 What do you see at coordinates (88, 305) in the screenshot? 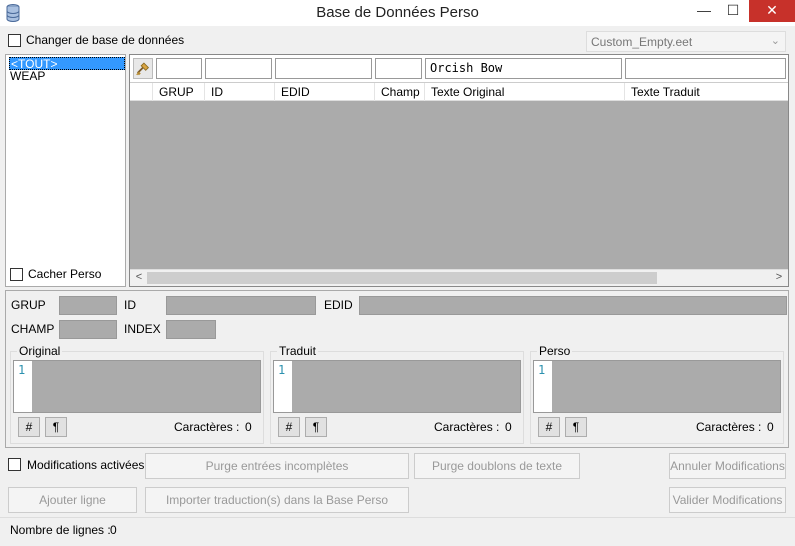
I see `grup-field` at bounding box center [88, 305].